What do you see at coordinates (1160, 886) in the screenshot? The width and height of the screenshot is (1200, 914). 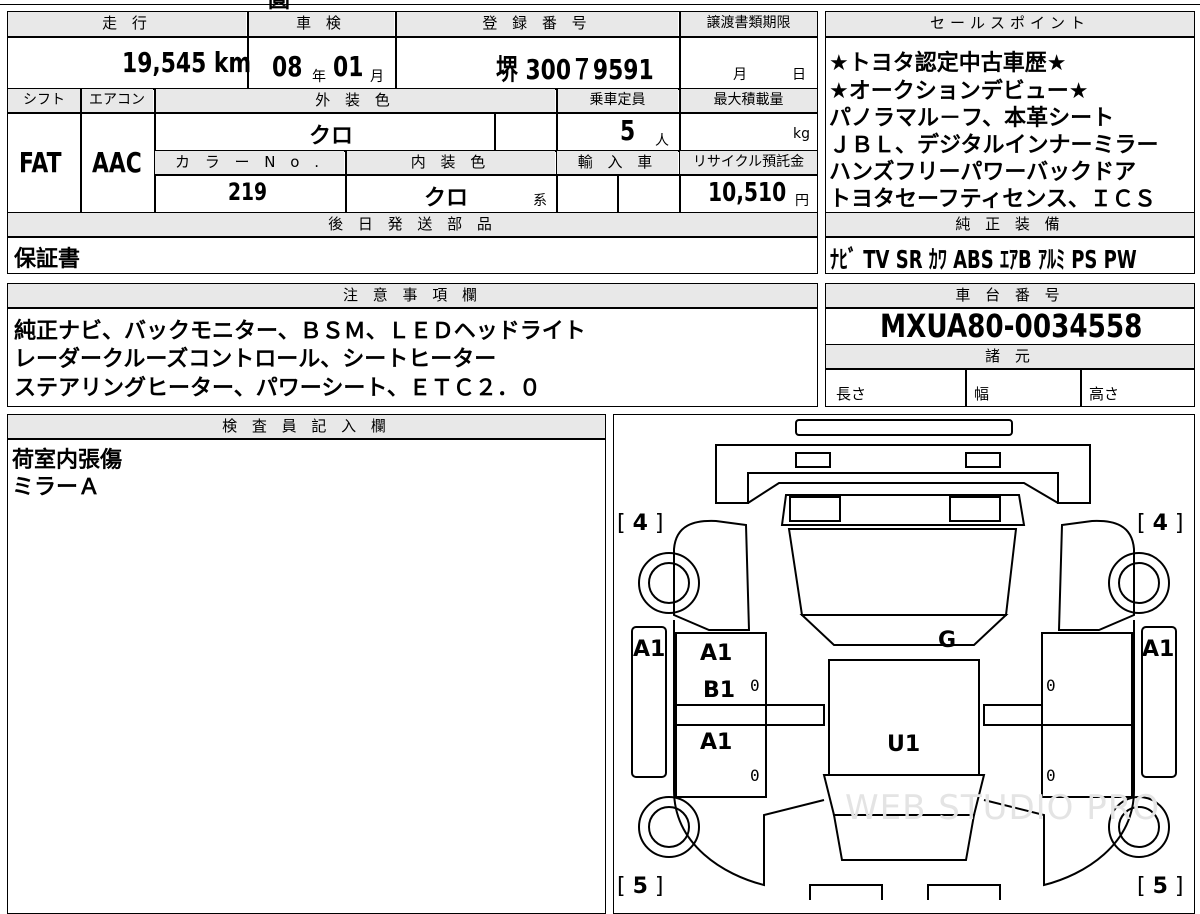 I see `rear-right-tire-label: [ 5 ]` at bounding box center [1160, 886].